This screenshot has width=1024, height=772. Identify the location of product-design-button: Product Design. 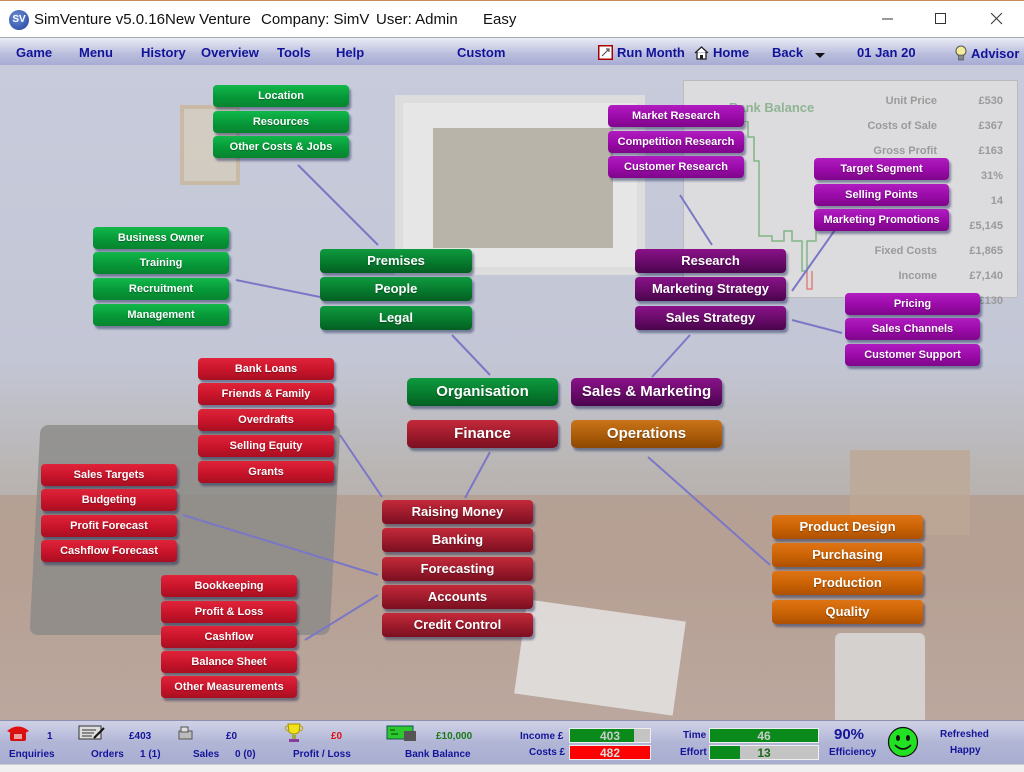
(847, 527).